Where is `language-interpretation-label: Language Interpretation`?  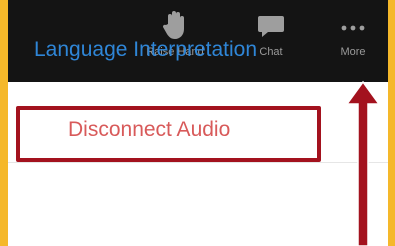 language-interpretation-label: Language Interpretation is located at coordinates (146, 49).